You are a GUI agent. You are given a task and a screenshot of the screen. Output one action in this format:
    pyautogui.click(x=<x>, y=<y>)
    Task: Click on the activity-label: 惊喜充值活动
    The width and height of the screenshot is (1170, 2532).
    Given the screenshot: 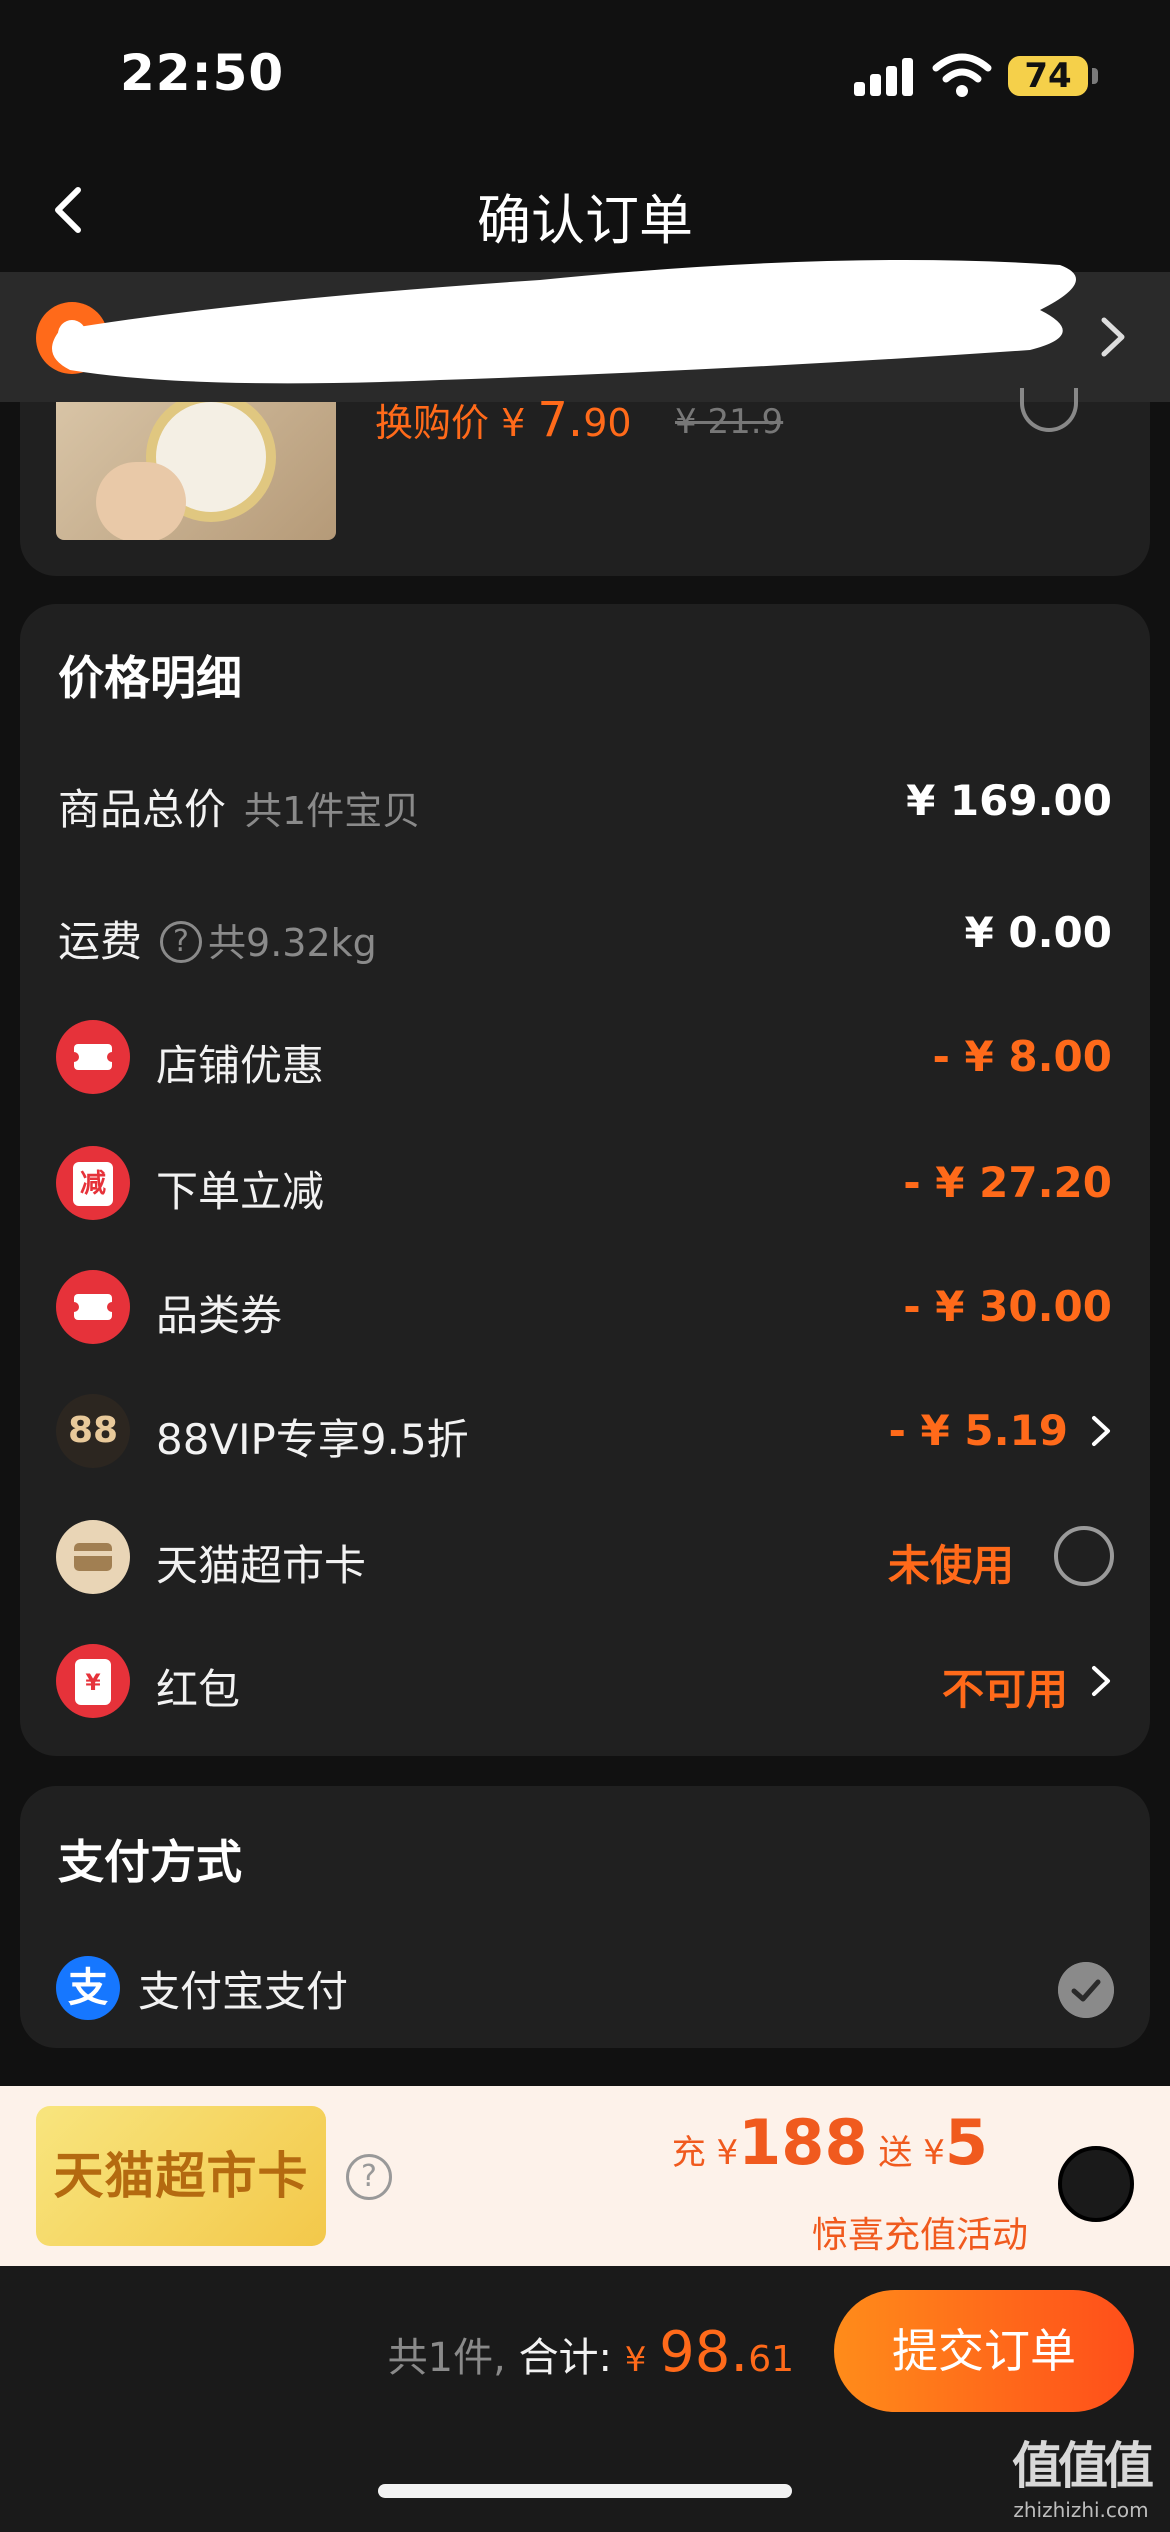 What is the action you would take?
    pyautogui.click(x=919, y=2235)
    